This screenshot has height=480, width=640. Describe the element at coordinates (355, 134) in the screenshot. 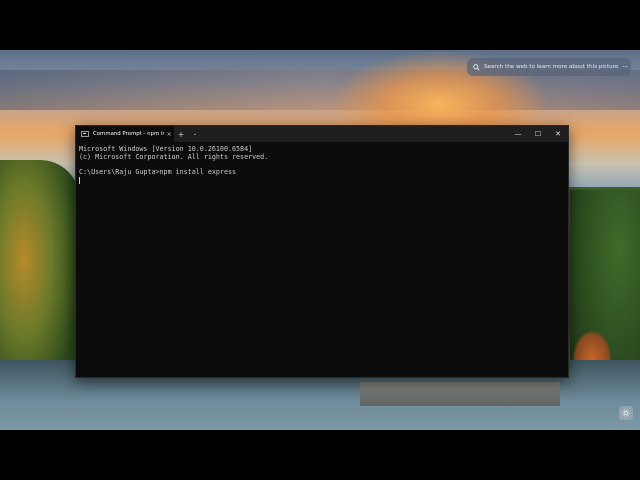

I see `titlebar-drag-area` at that location.